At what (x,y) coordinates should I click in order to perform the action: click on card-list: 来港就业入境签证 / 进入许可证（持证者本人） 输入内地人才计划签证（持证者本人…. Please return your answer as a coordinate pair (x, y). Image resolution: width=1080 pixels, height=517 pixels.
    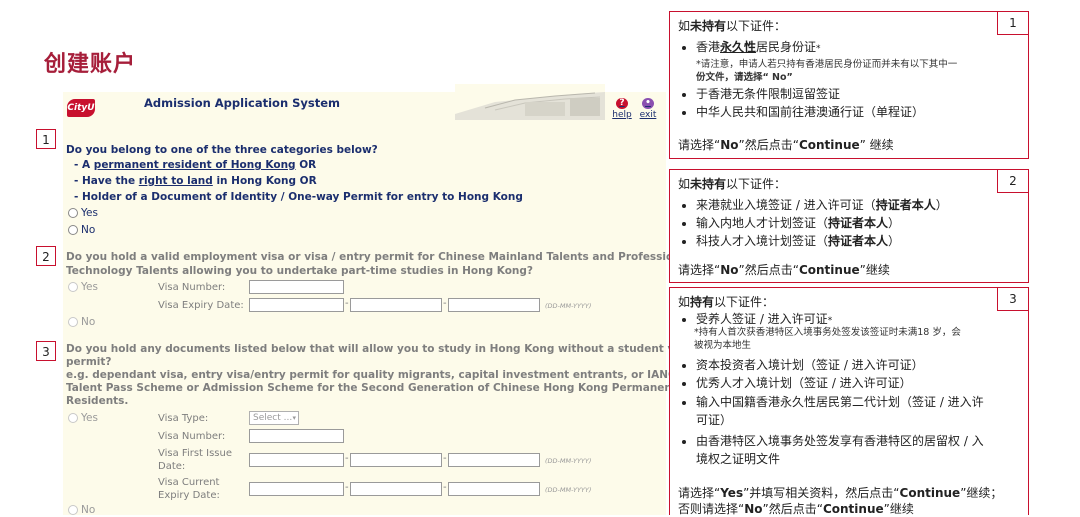
    Looking at the image, I should click on (857, 223).